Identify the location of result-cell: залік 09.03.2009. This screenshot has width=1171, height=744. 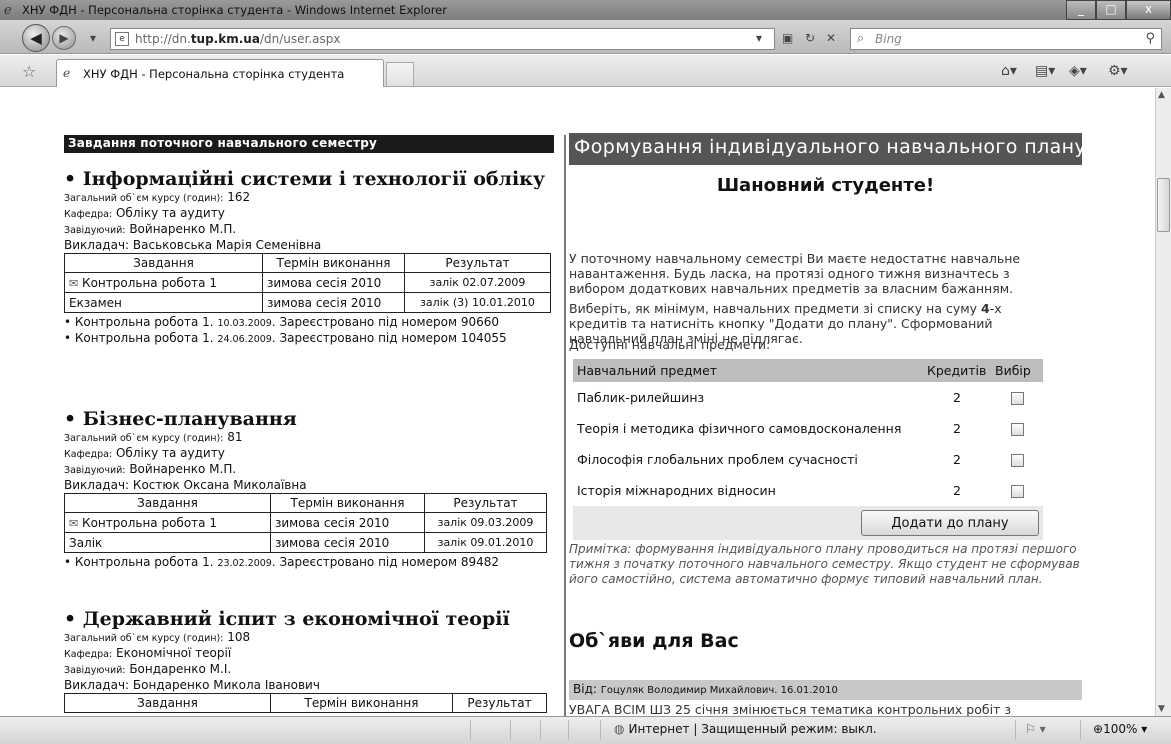
(485, 522).